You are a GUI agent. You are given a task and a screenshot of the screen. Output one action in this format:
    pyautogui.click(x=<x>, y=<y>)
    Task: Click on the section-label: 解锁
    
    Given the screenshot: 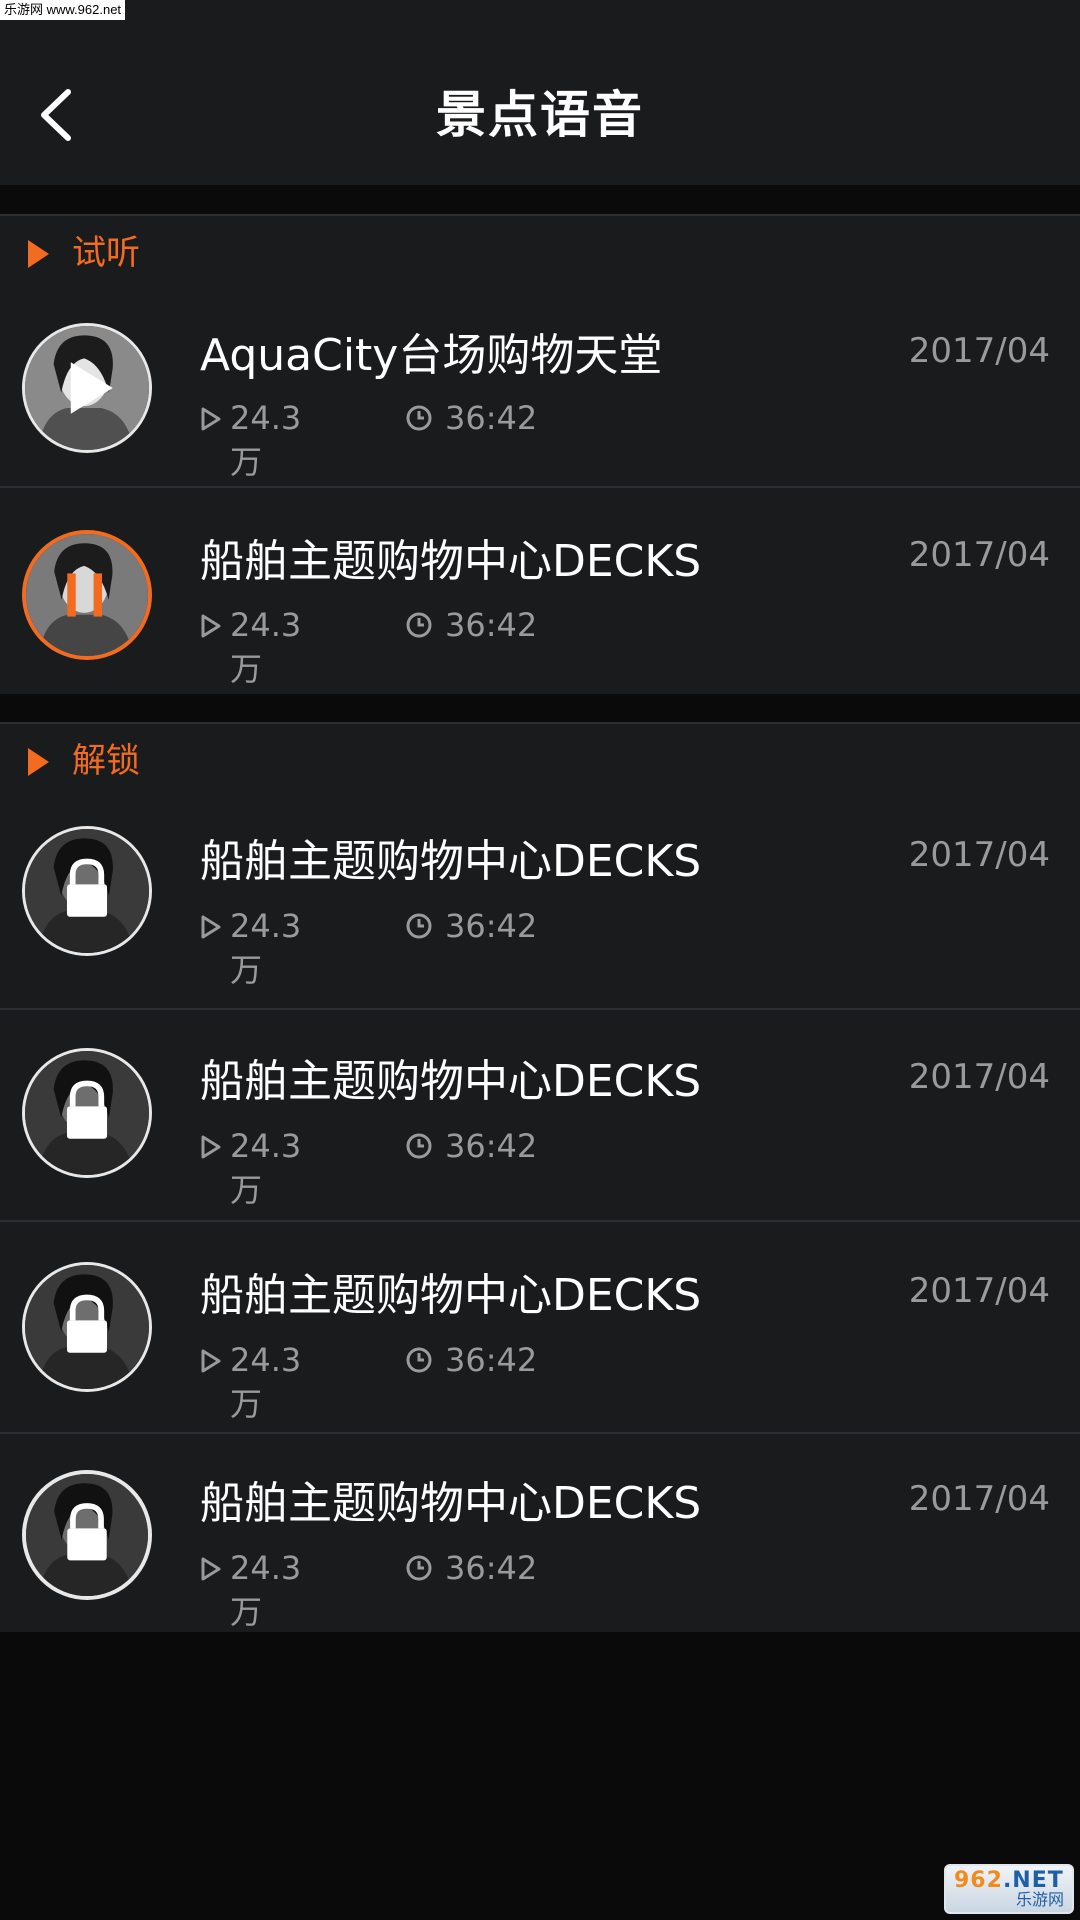 What is the action you would take?
    pyautogui.click(x=106, y=761)
    